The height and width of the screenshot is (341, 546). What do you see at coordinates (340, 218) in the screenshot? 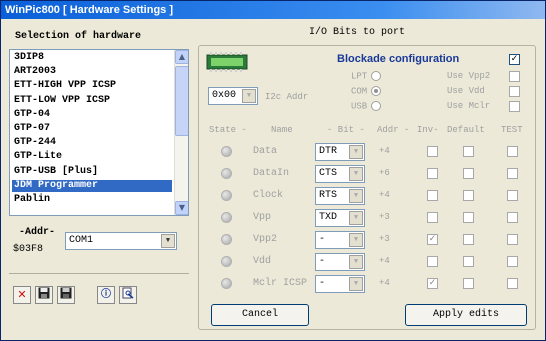
I see `bit-select: TXD ▼` at bounding box center [340, 218].